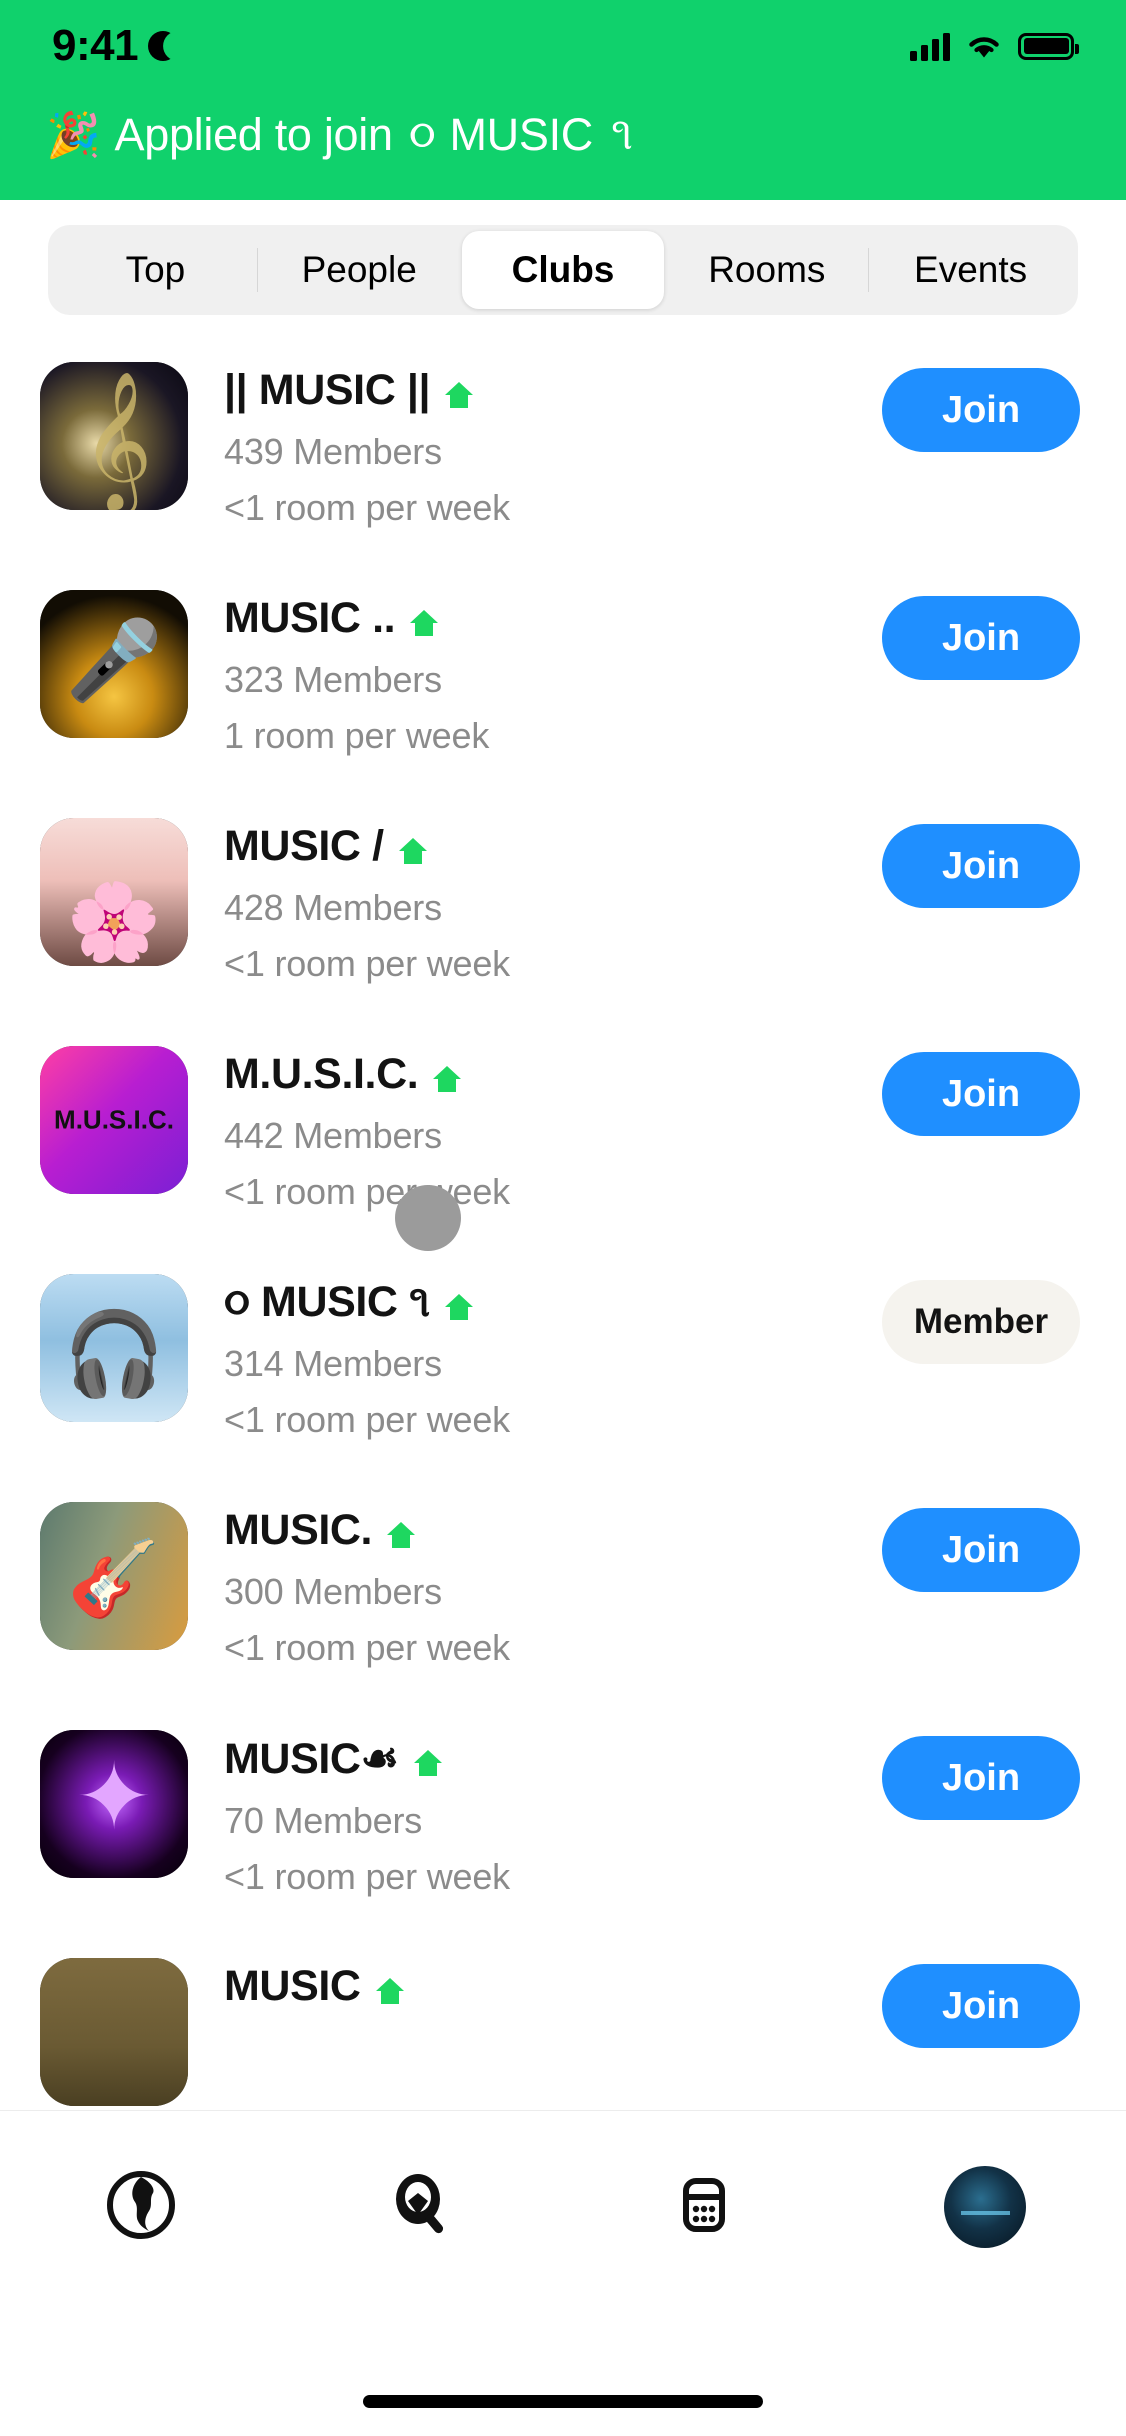 The height and width of the screenshot is (2436, 1126). Describe the element at coordinates (930, 46) in the screenshot. I see `cellular-signal-icon` at that location.